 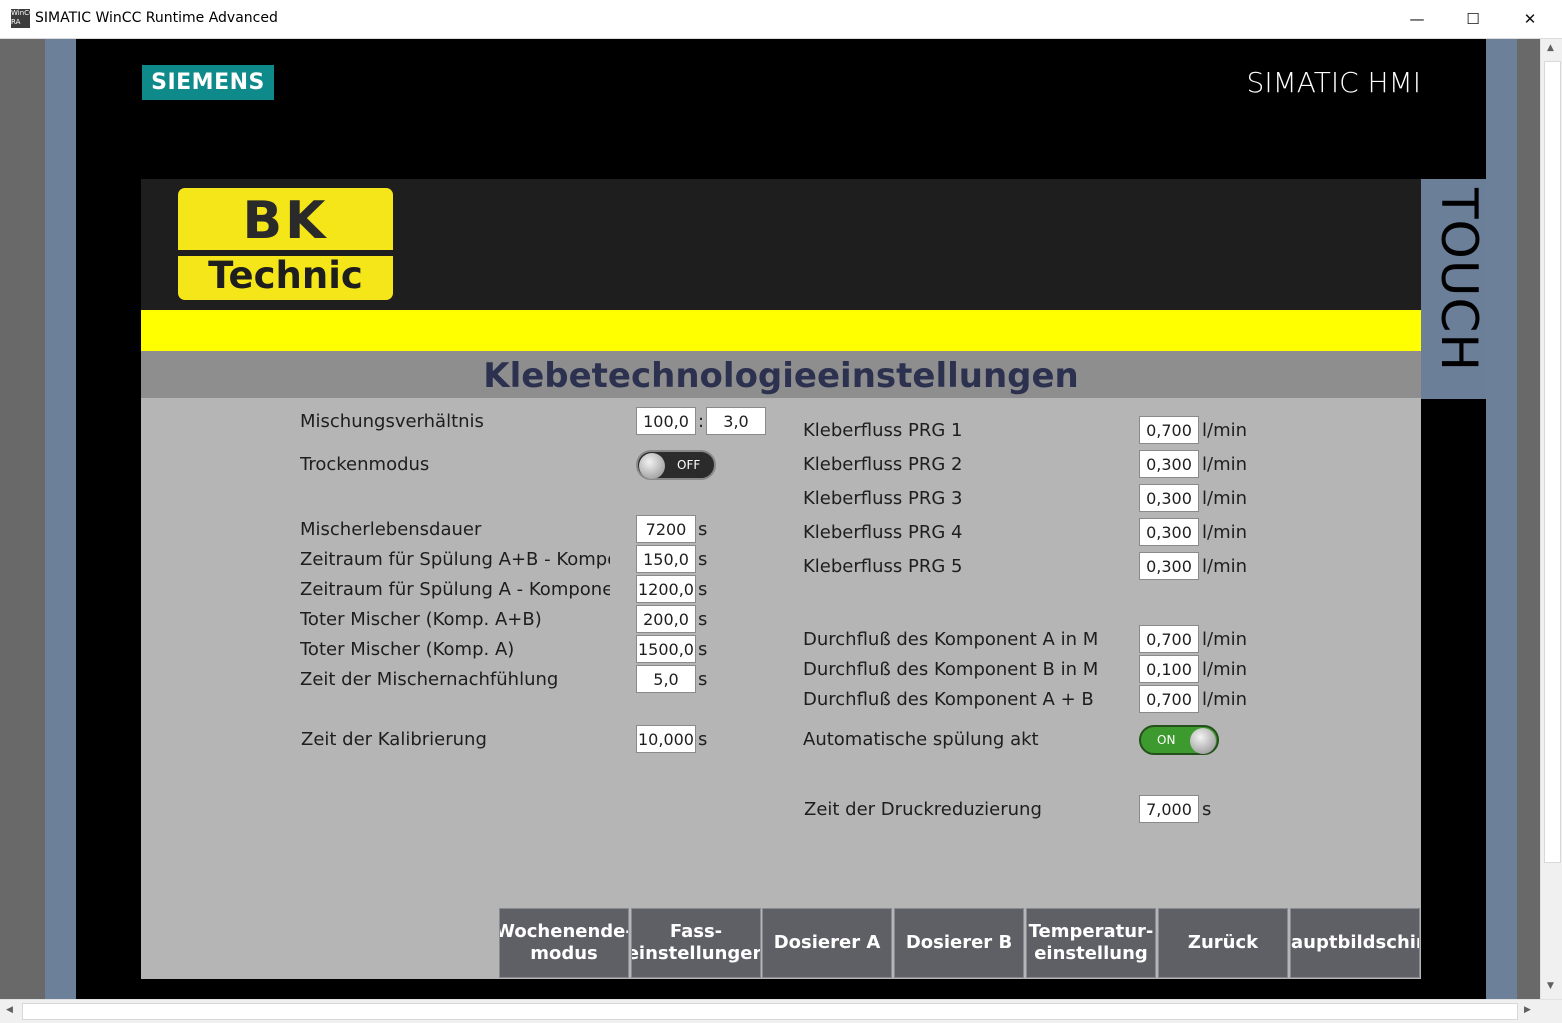 What do you see at coordinates (1530, 19) in the screenshot?
I see `close-button: ✕` at bounding box center [1530, 19].